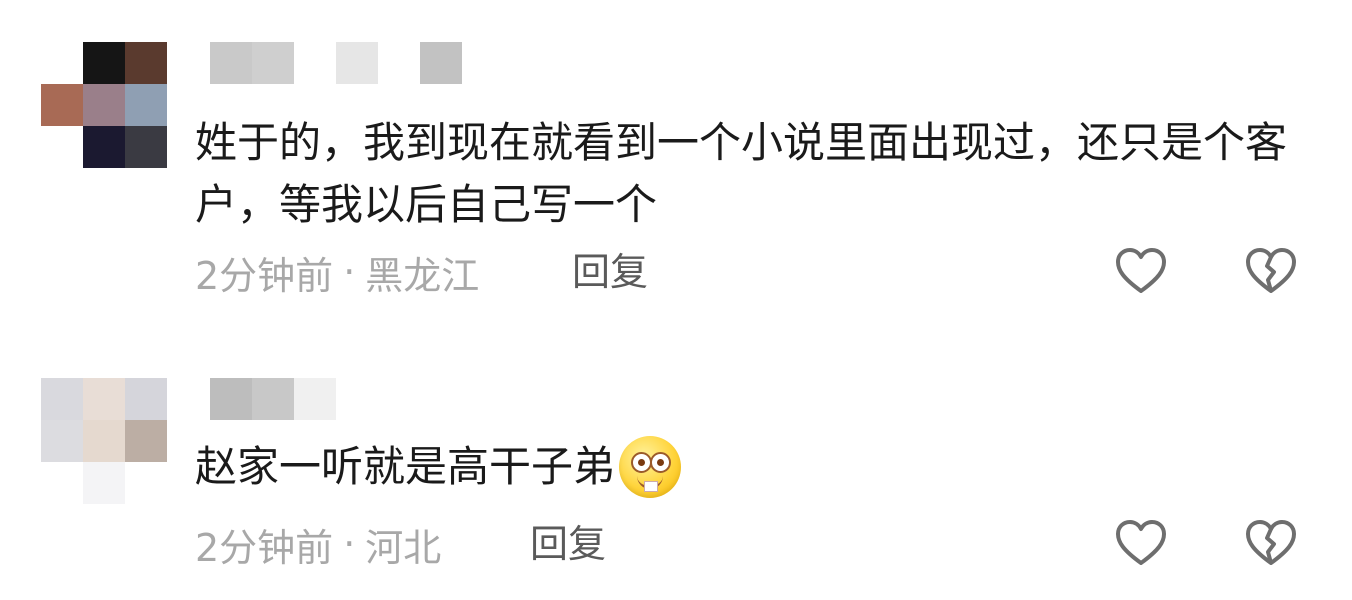 The width and height of the screenshot is (1352, 600). What do you see at coordinates (403, 547) in the screenshot?
I see `comment-location: 河北` at bounding box center [403, 547].